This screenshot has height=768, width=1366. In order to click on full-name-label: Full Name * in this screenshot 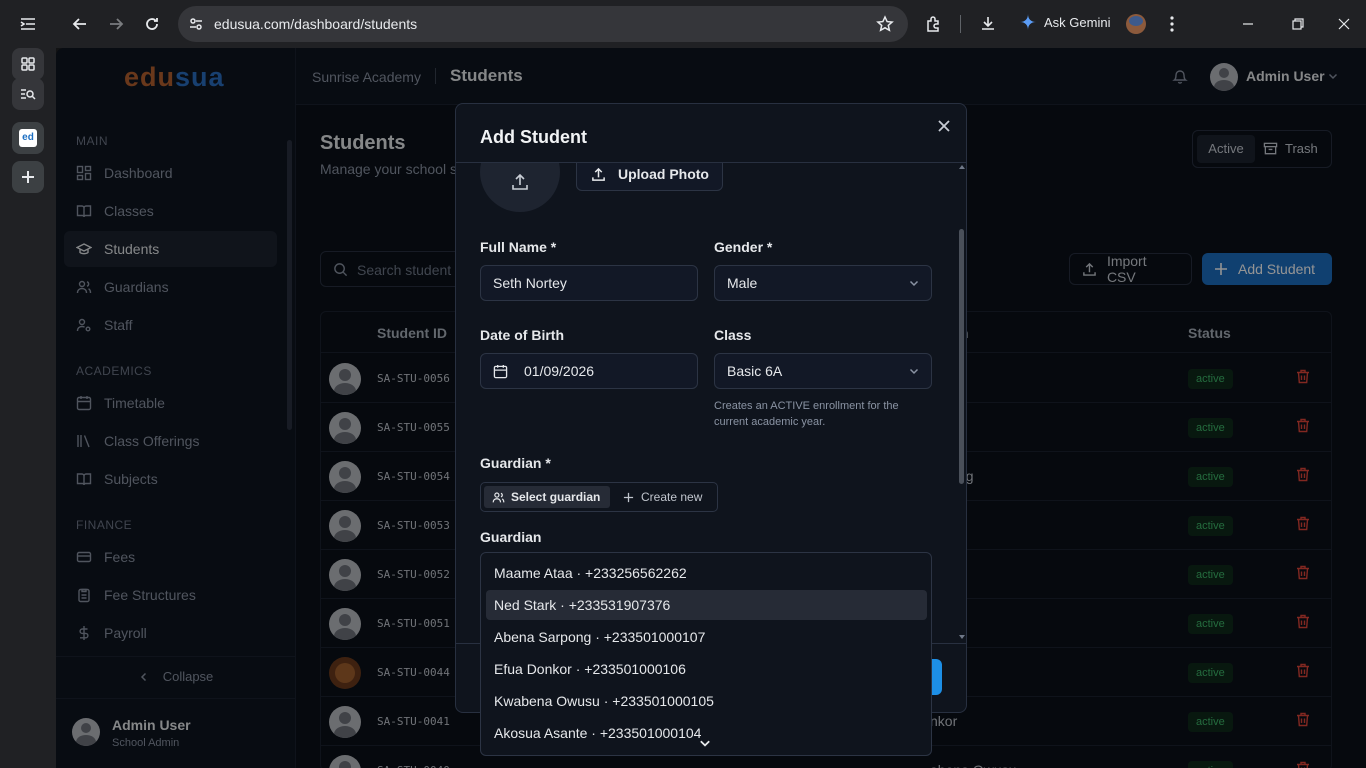, I will do `click(518, 247)`.